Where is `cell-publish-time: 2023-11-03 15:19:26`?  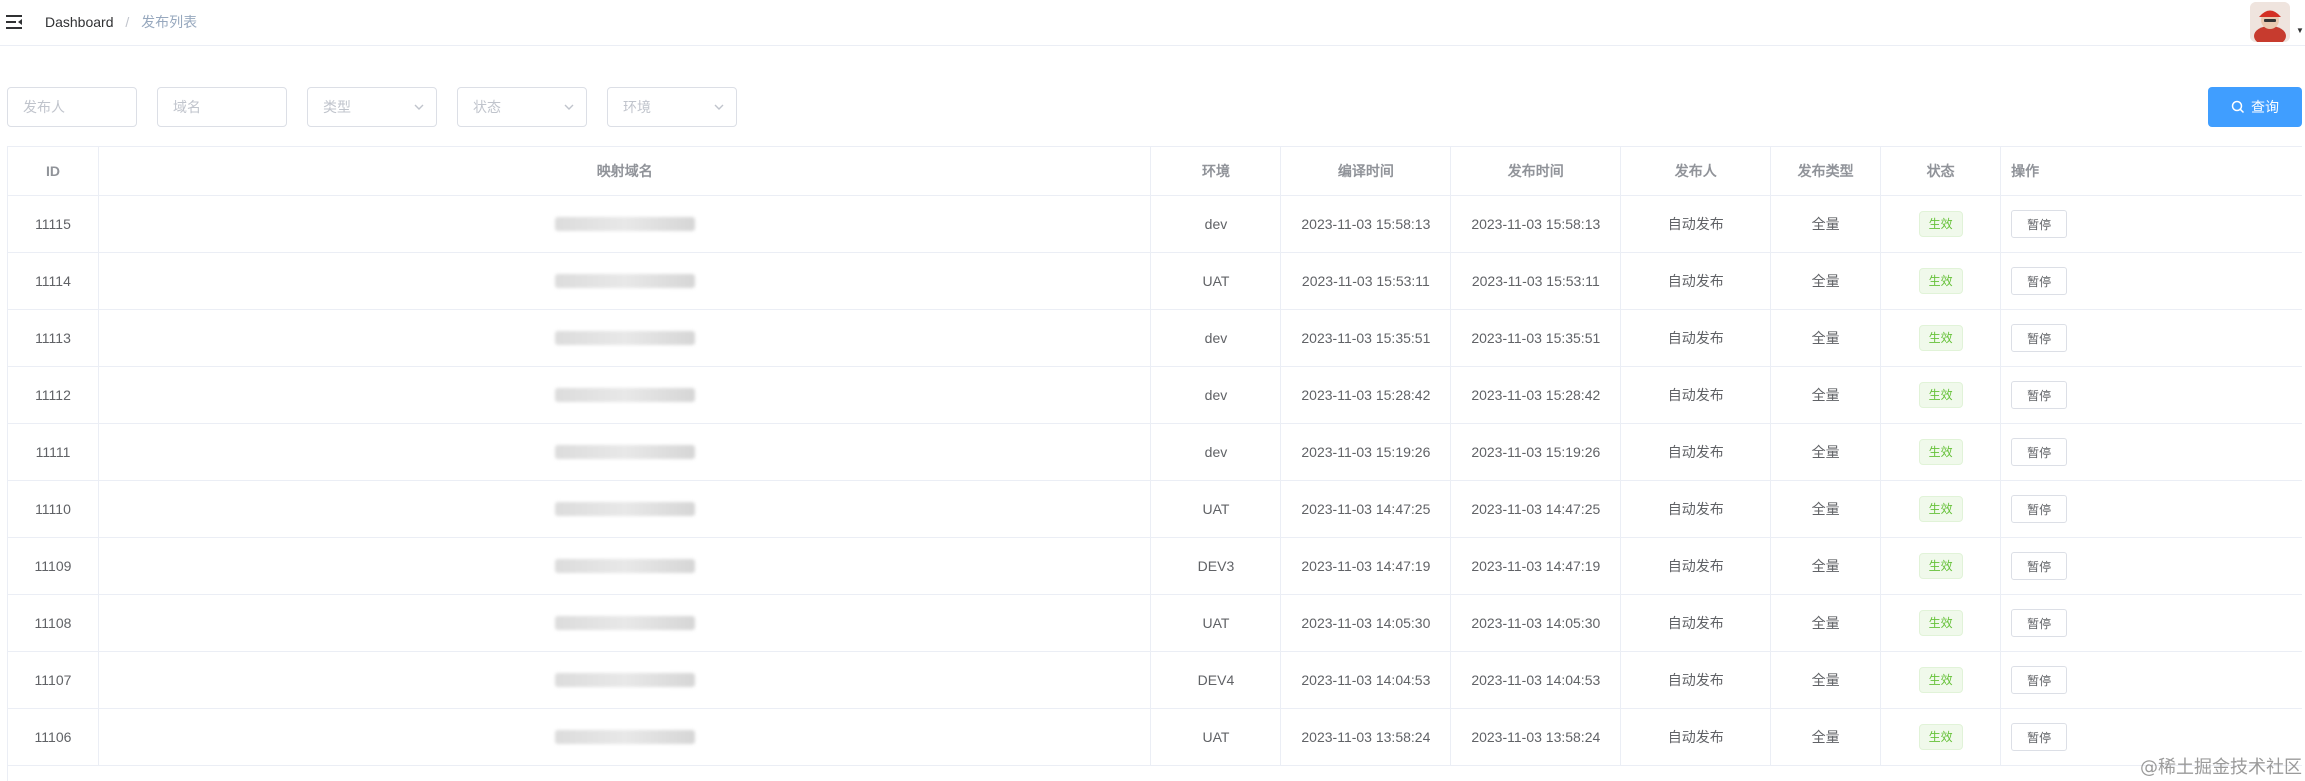 cell-publish-time: 2023-11-03 15:19:26 is located at coordinates (1536, 452).